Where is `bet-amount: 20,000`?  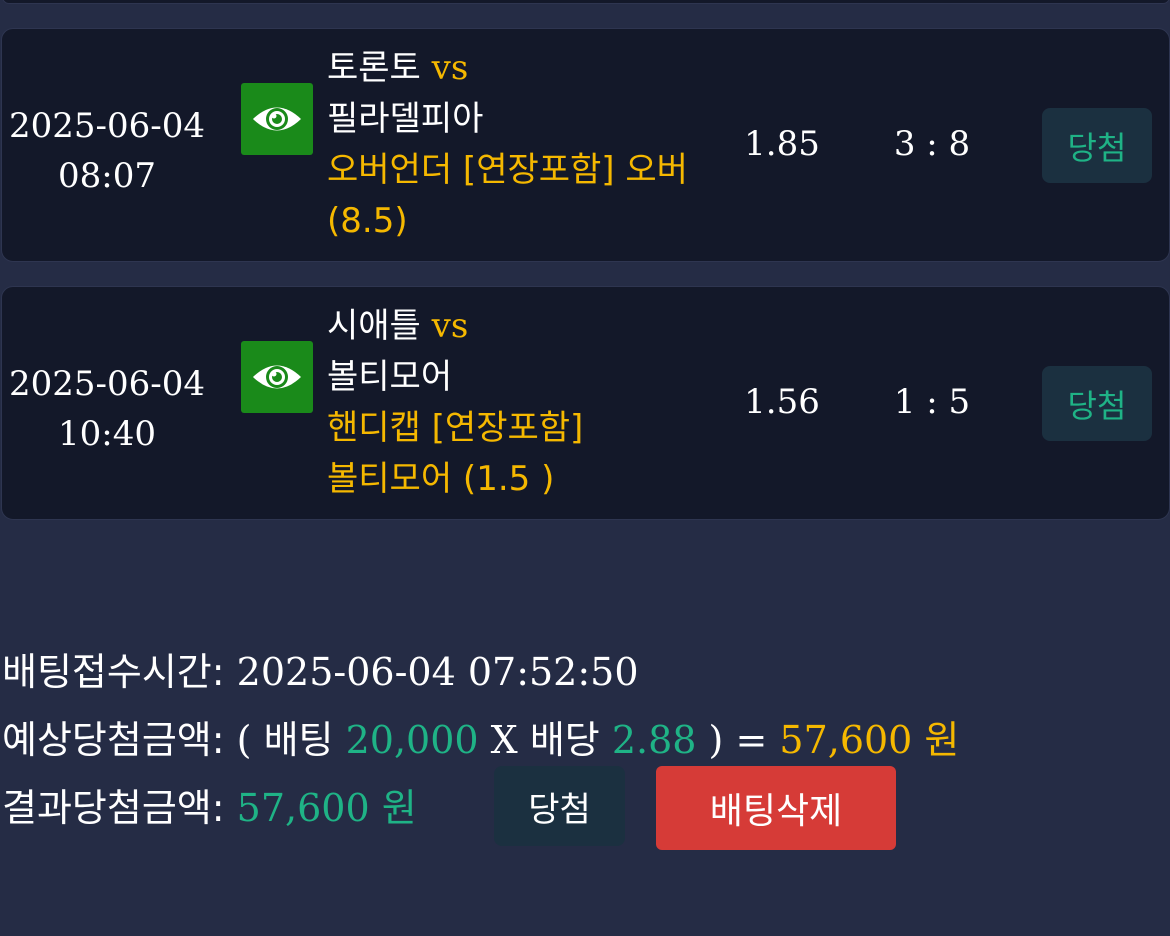 bet-amount: 20,000 is located at coordinates (412, 740).